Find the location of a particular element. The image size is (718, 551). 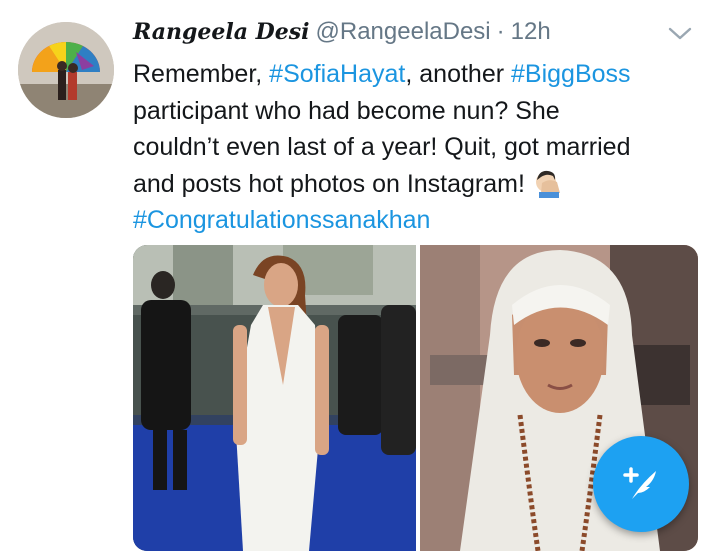

chevron-down-icon is located at coordinates (680, 34).